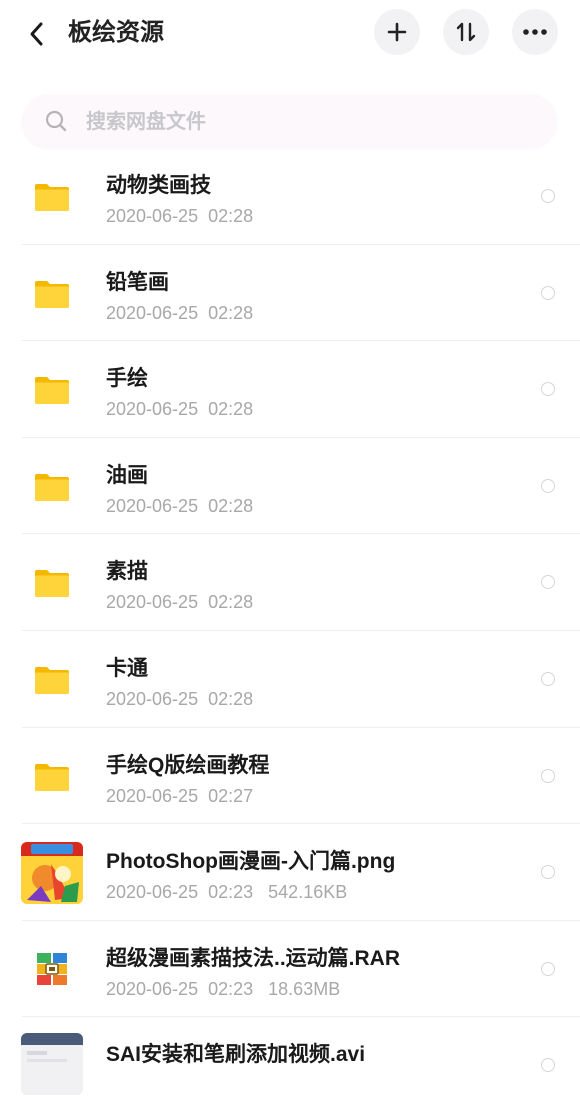  I want to click on file-meta, so click(111, 1085).